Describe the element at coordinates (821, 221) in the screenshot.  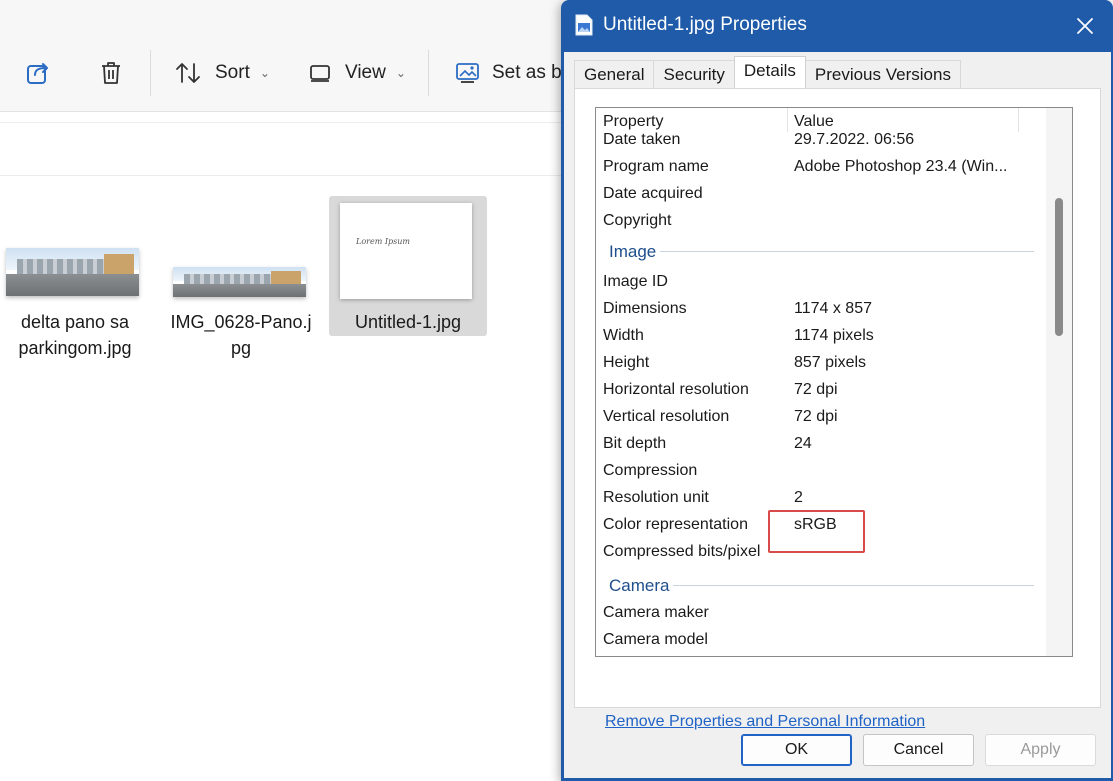
I see `property-row: Copyright` at that location.